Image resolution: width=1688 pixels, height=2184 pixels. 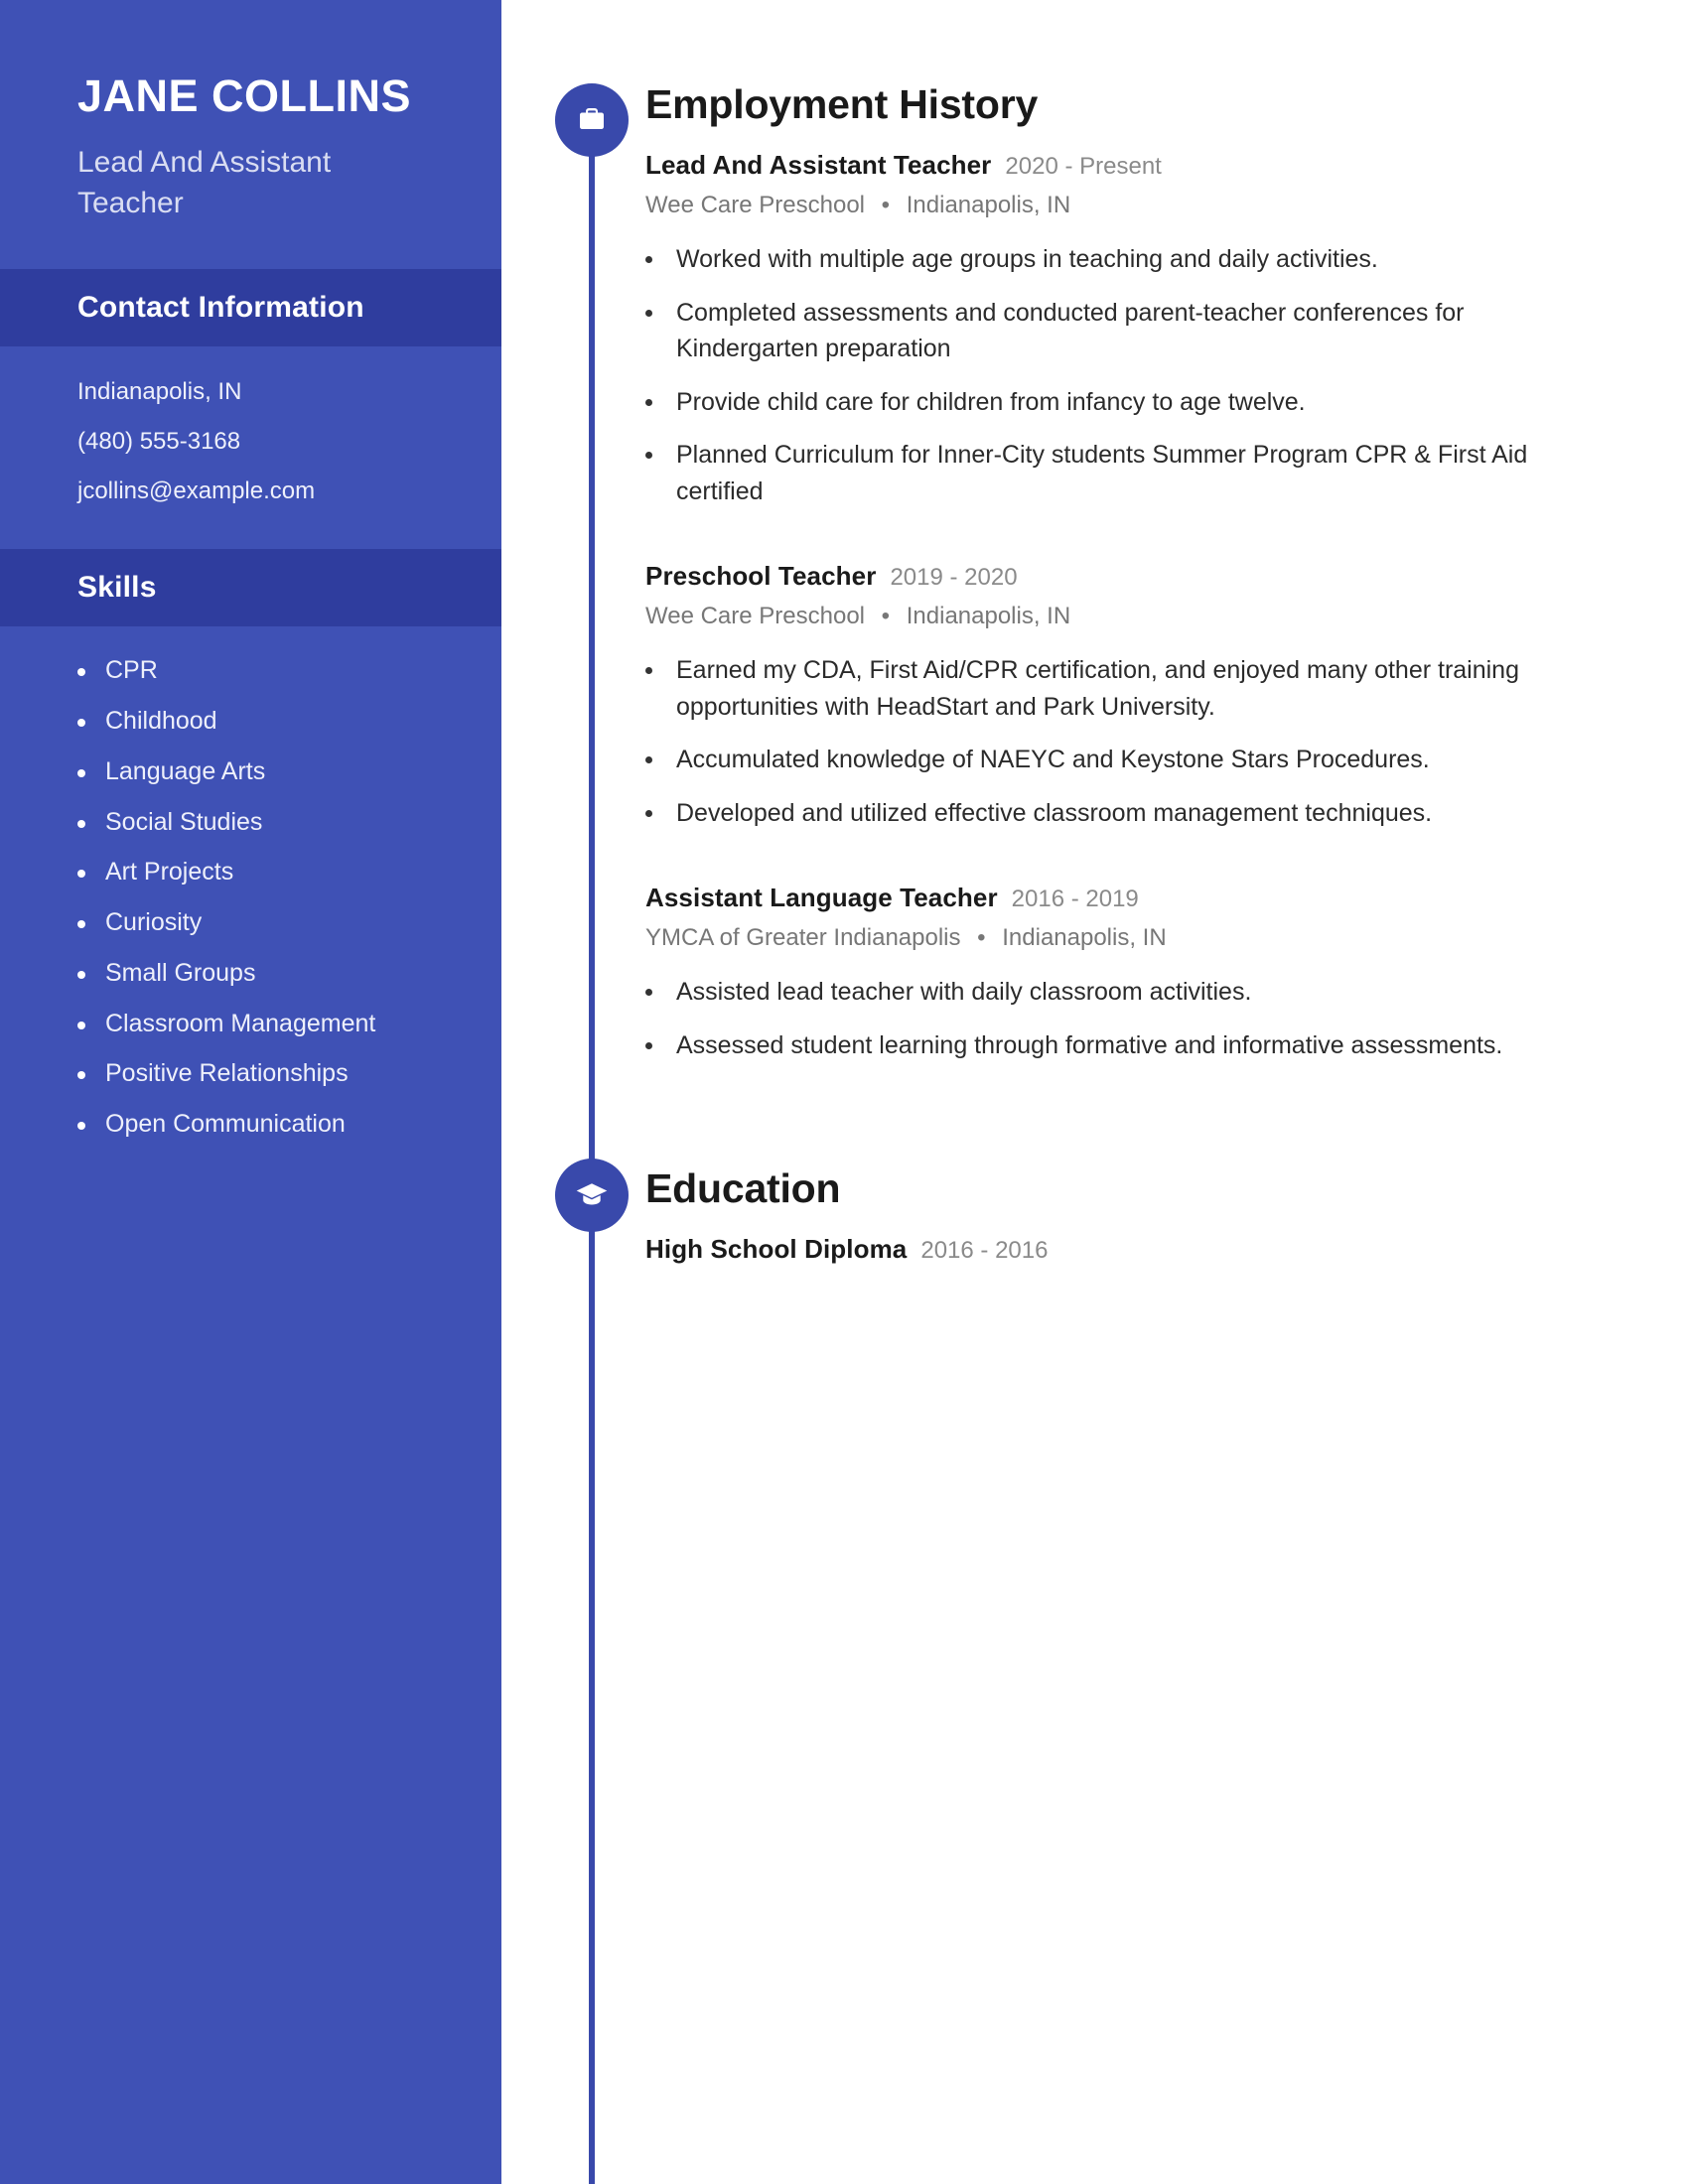 What do you see at coordinates (244, 95) in the screenshot?
I see `candidate-name: JANE COLLINS` at bounding box center [244, 95].